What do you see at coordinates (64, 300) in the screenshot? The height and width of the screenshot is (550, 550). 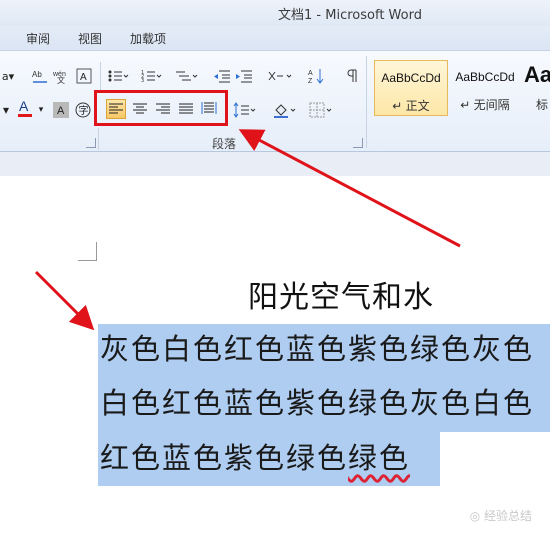 I see `arrow-to-selection` at bounding box center [64, 300].